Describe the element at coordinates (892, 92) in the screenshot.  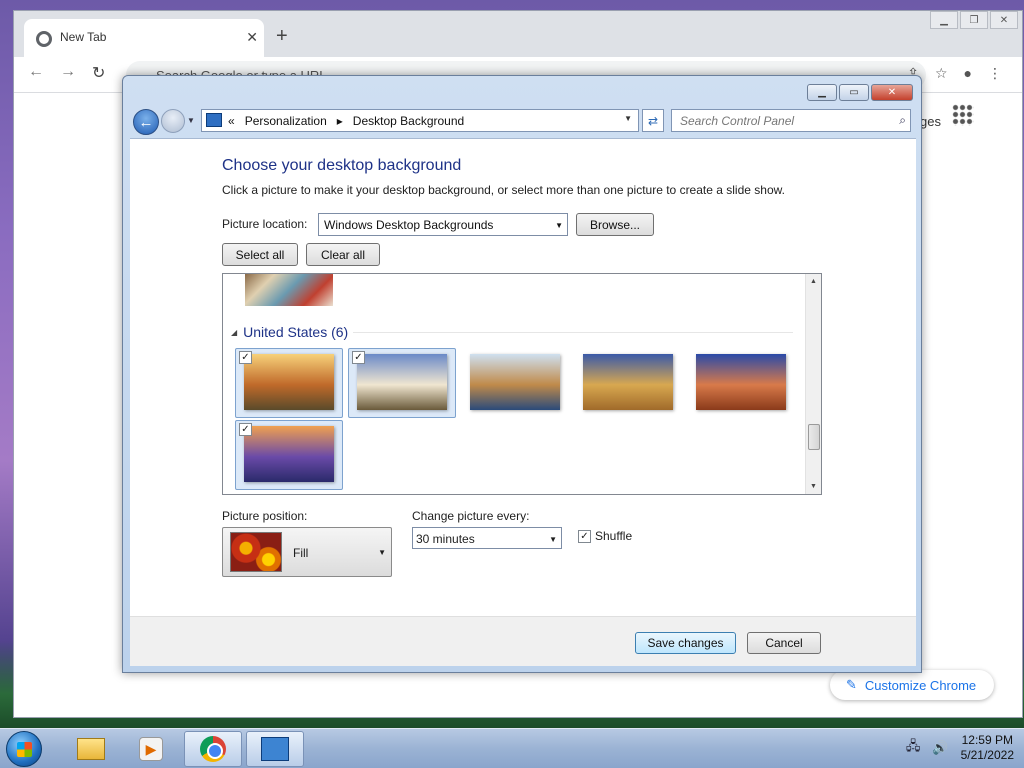
I see `close-button: ✕` at that location.